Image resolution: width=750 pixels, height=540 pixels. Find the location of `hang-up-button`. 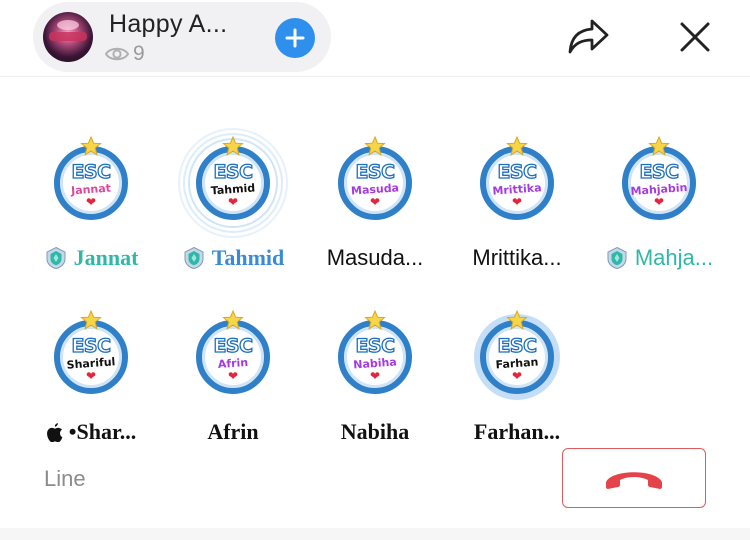

hang-up-button is located at coordinates (634, 478).